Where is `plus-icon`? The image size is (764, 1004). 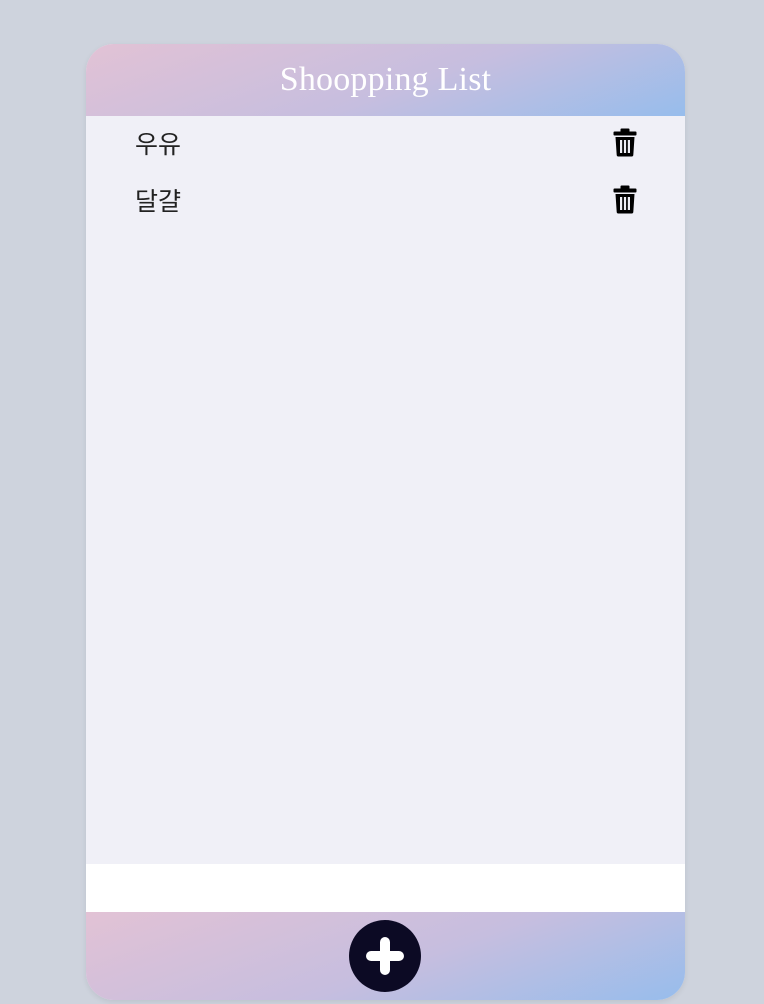
plus-icon is located at coordinates (385, 956).